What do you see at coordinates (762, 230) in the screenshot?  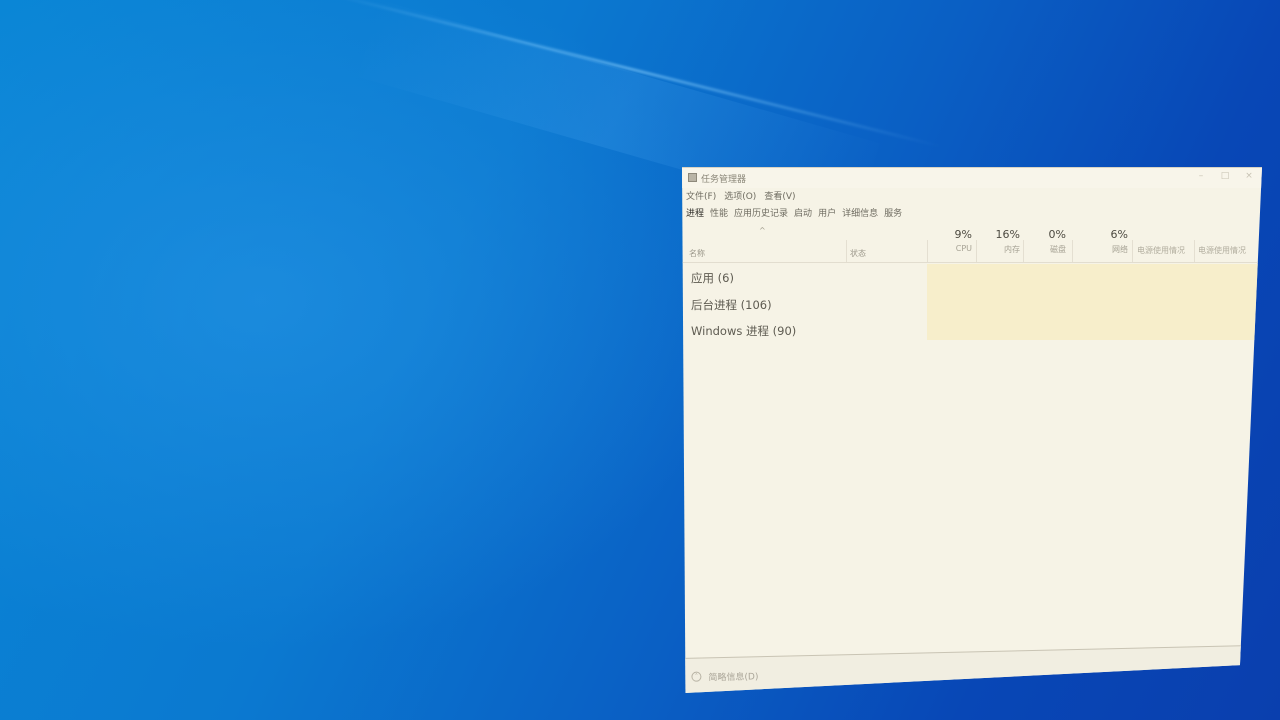 I see `sort-caret-icon: ^` at bounding box center [762, 230].